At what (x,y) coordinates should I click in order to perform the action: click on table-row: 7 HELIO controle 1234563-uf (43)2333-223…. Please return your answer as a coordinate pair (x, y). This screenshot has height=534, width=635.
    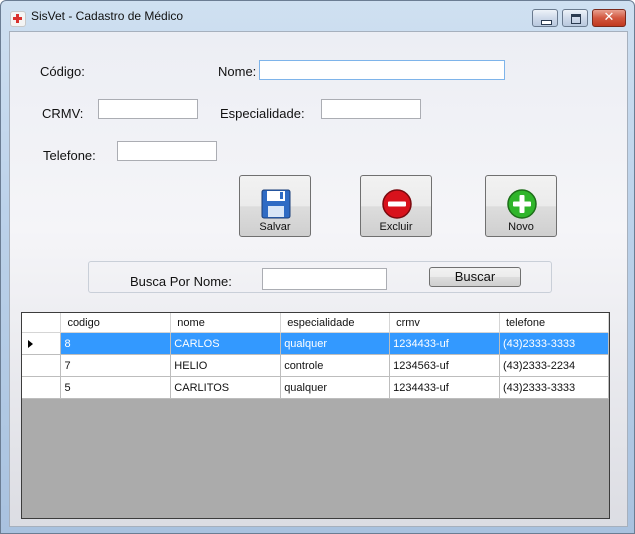
    Looking at the image, I should click on (315, 365).